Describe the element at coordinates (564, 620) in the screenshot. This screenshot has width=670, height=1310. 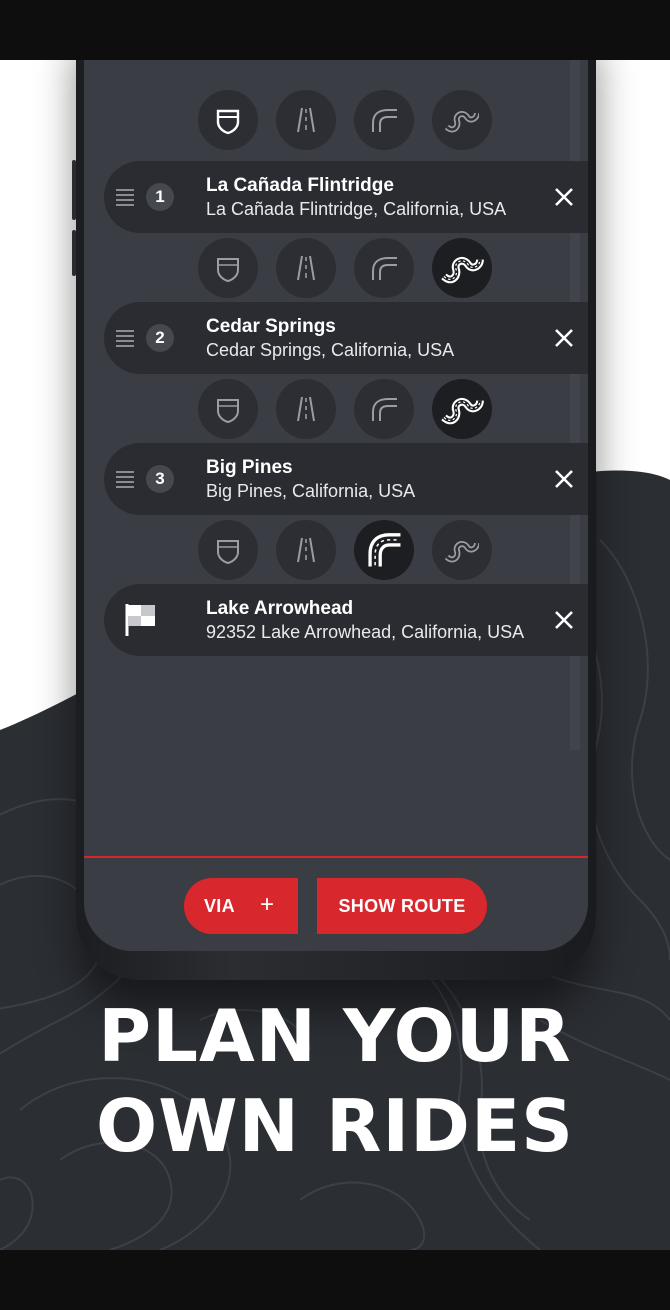
I see `remove-destination-close-icon` at that location.